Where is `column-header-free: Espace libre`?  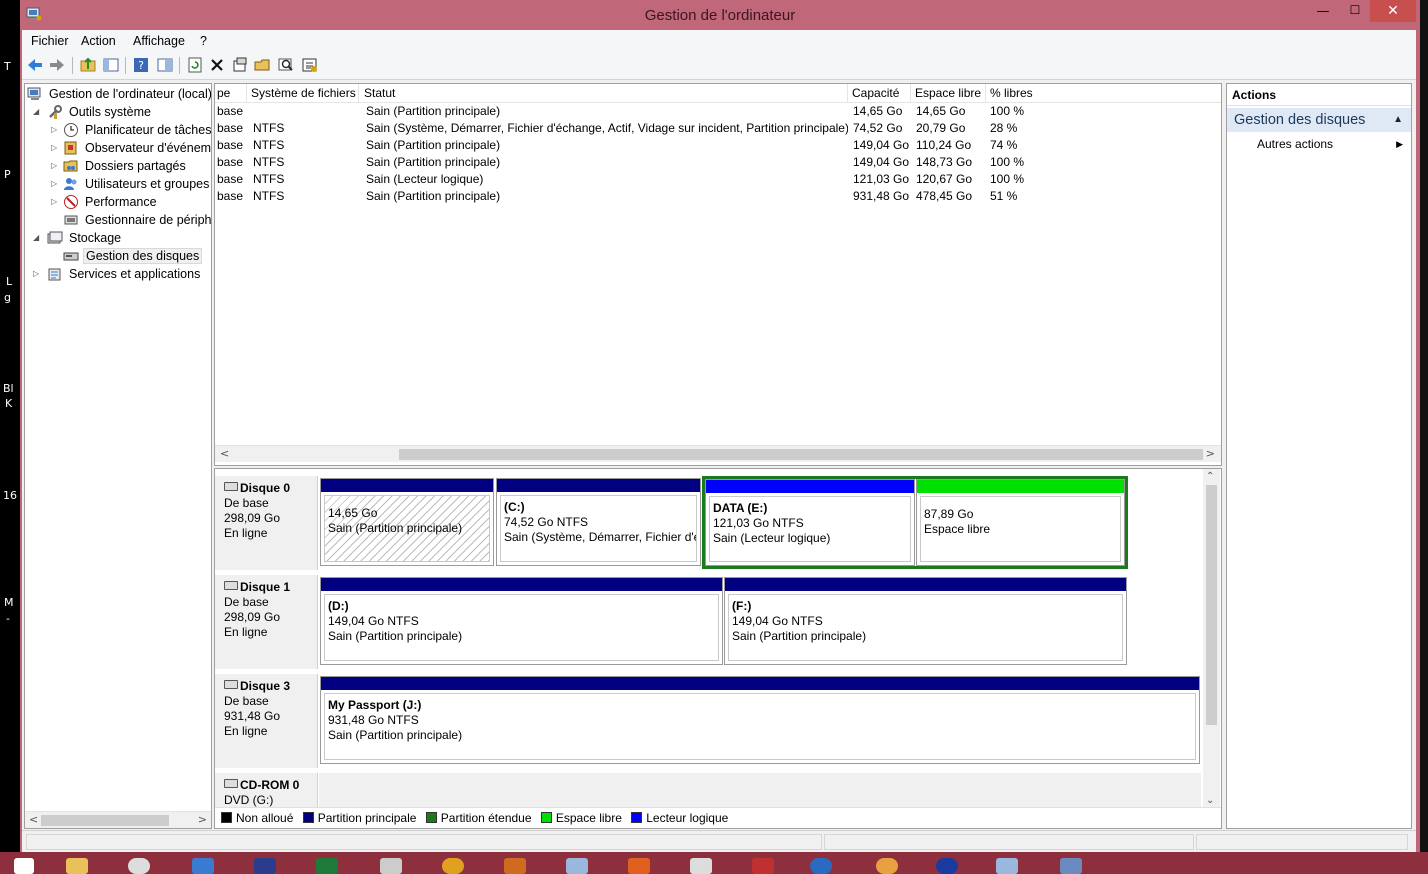 column-header-free: Espace libre is located at coordinates (948, 93).